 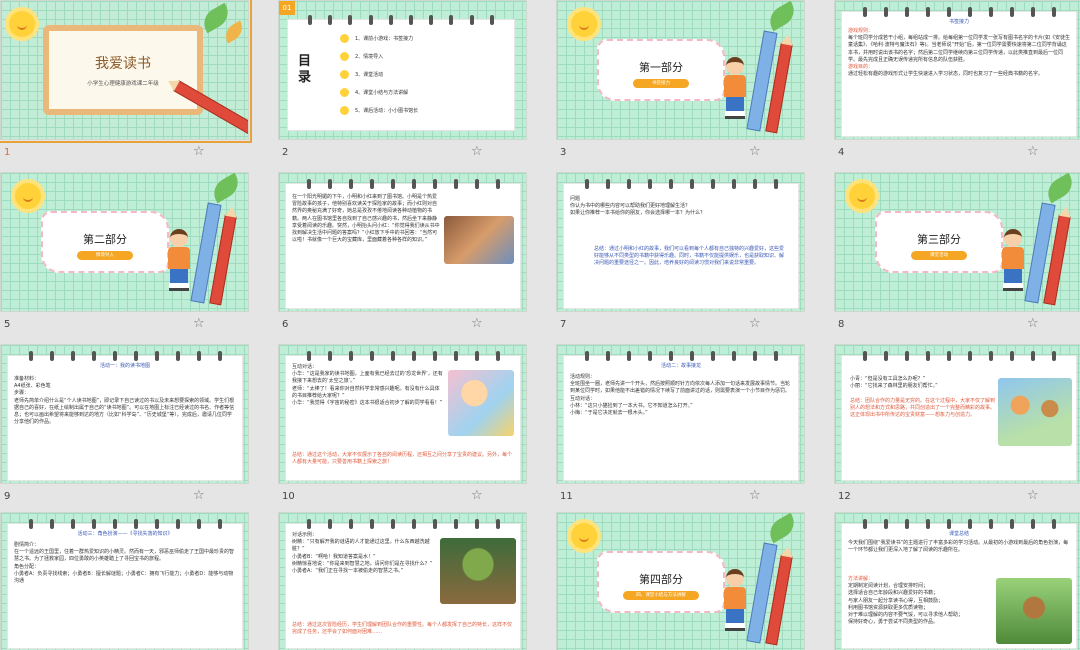 I want to click on slide-thumbnail-15: 第四部分 四、课堂小结与方法讲解 15 ☆, so click(x=680, y=581).